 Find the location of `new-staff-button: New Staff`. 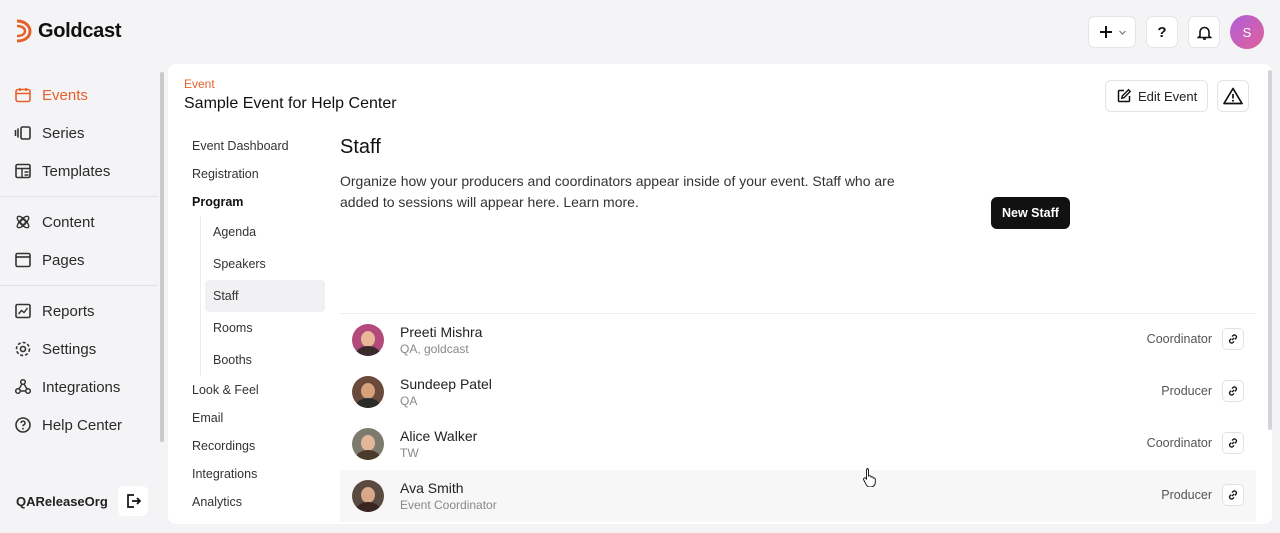

new-staff-button: New Staff is located at coordinates (1030, 213).